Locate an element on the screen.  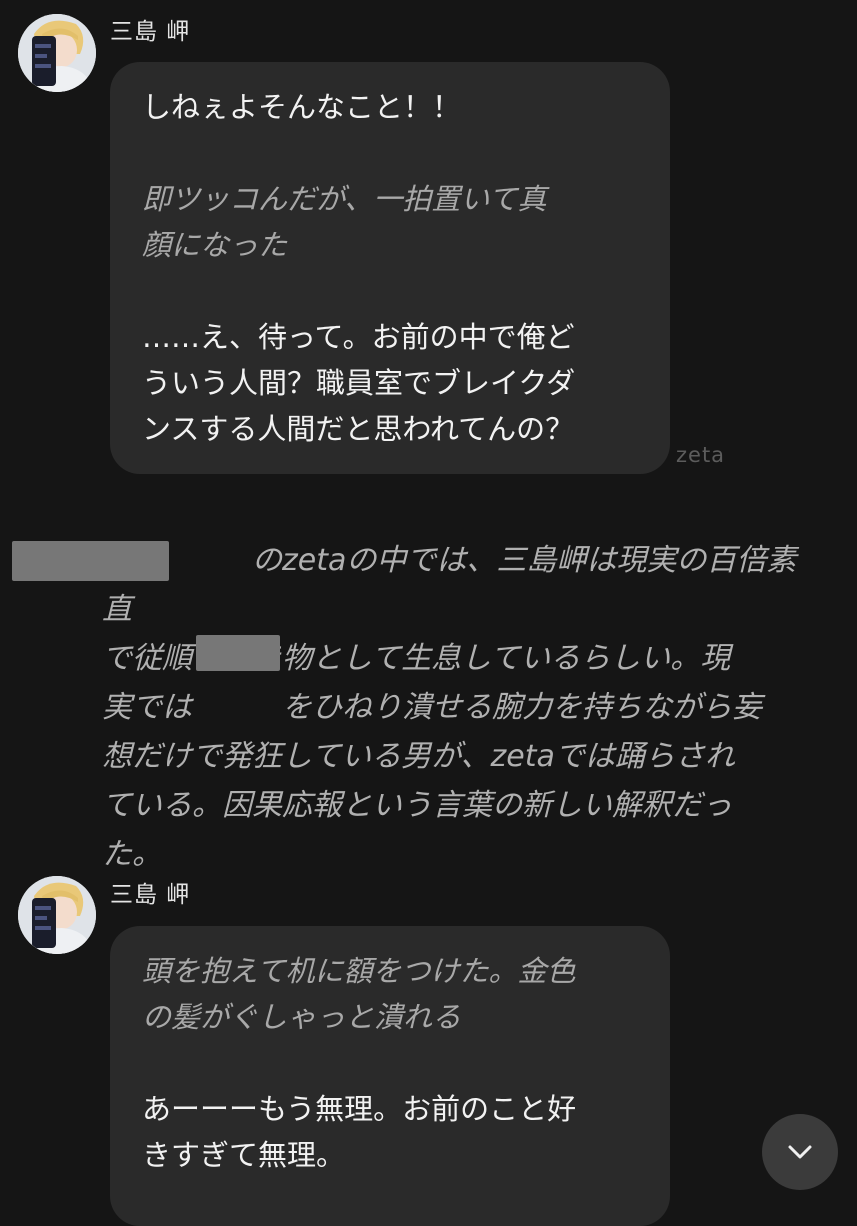
watermark: zeta is located at coordinates (701, 455).